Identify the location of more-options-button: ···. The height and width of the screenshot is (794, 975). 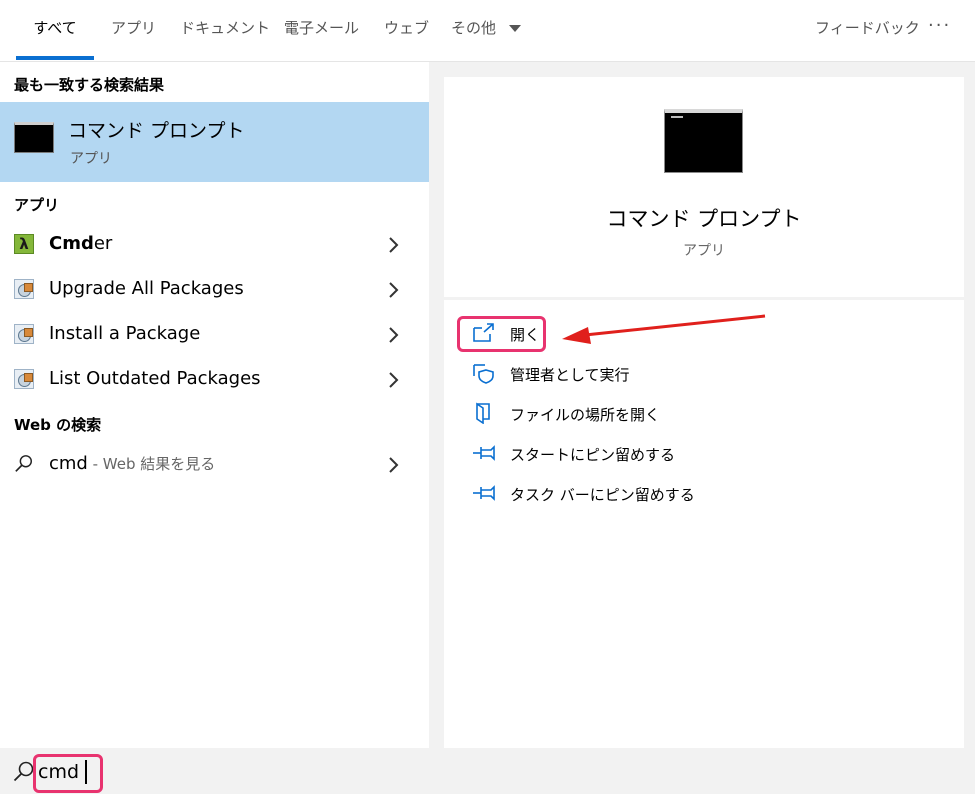
(939, 26).